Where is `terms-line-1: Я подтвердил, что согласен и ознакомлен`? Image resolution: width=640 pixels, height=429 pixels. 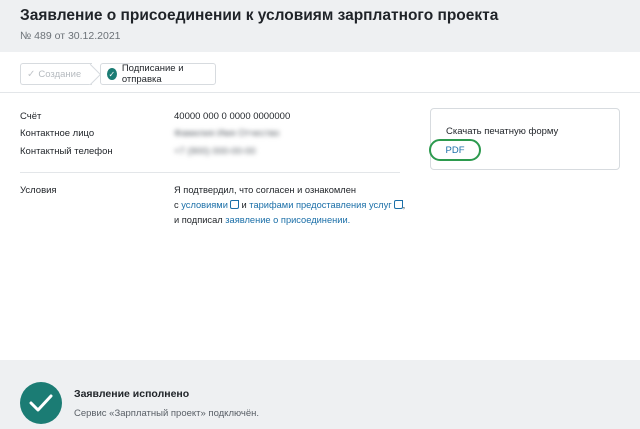 terms-line-1: Я подтвердил, что согласен и ознакомлен is located at coordinates (265, 190).